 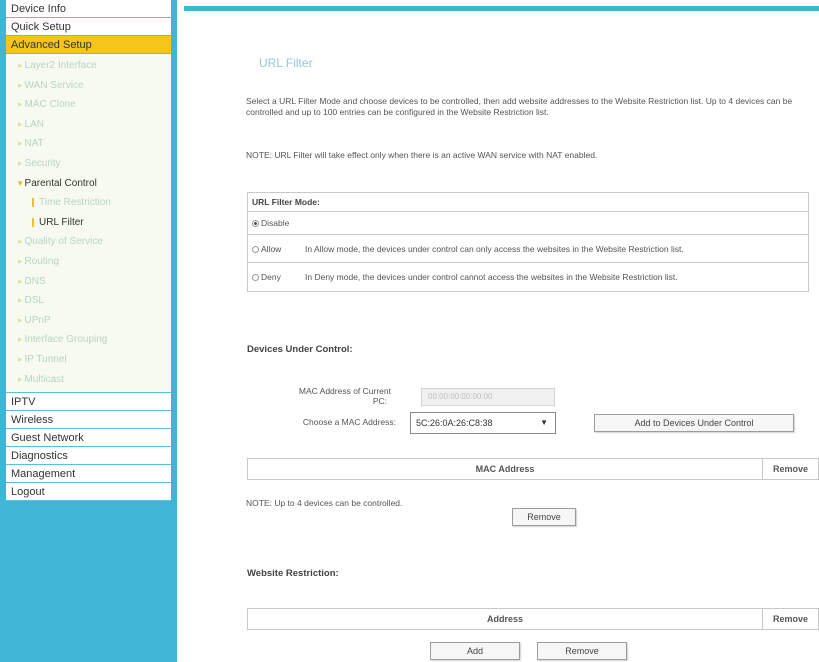 I want to click on allow-radio, so click(x=255, y=250).